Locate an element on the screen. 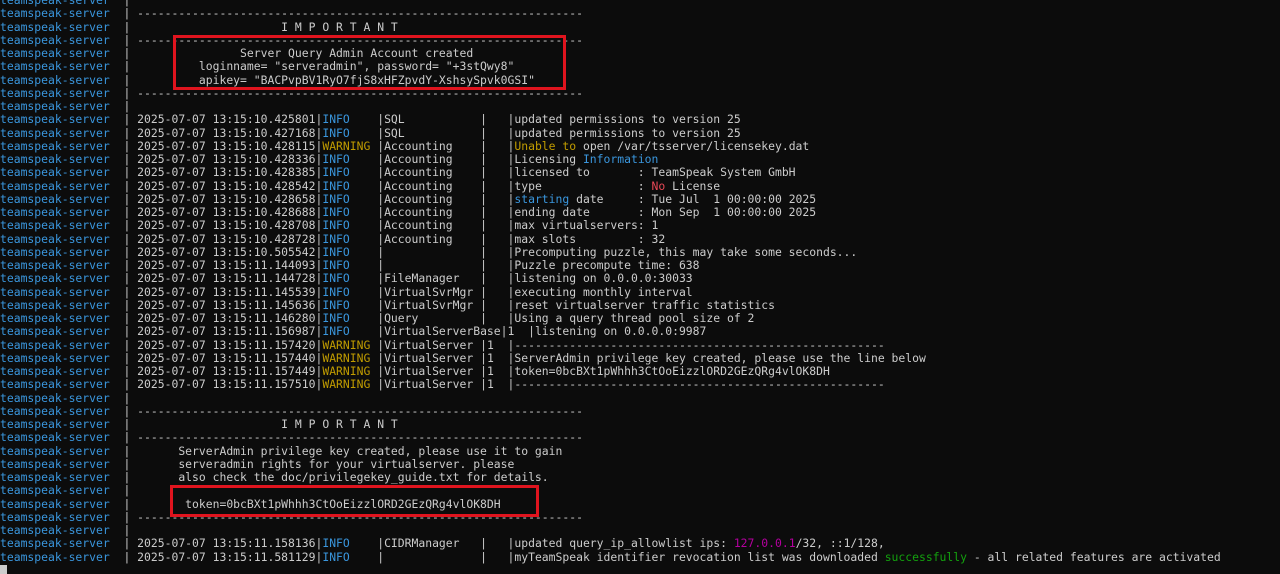 This screenshot has width=1280, height=574. log-segment: 2025-07-07 13:15:10.428728| is located at coordinates (230, 238).